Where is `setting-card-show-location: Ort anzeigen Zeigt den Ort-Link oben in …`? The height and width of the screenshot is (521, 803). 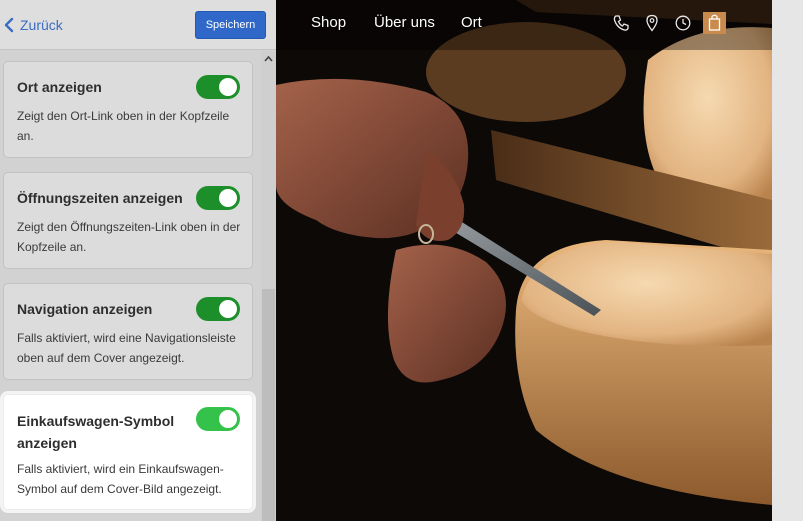 setting-card-show-location: Ort anzeigen Zeigt den Ort-Link oben in … is located at coordinates (128, 109).